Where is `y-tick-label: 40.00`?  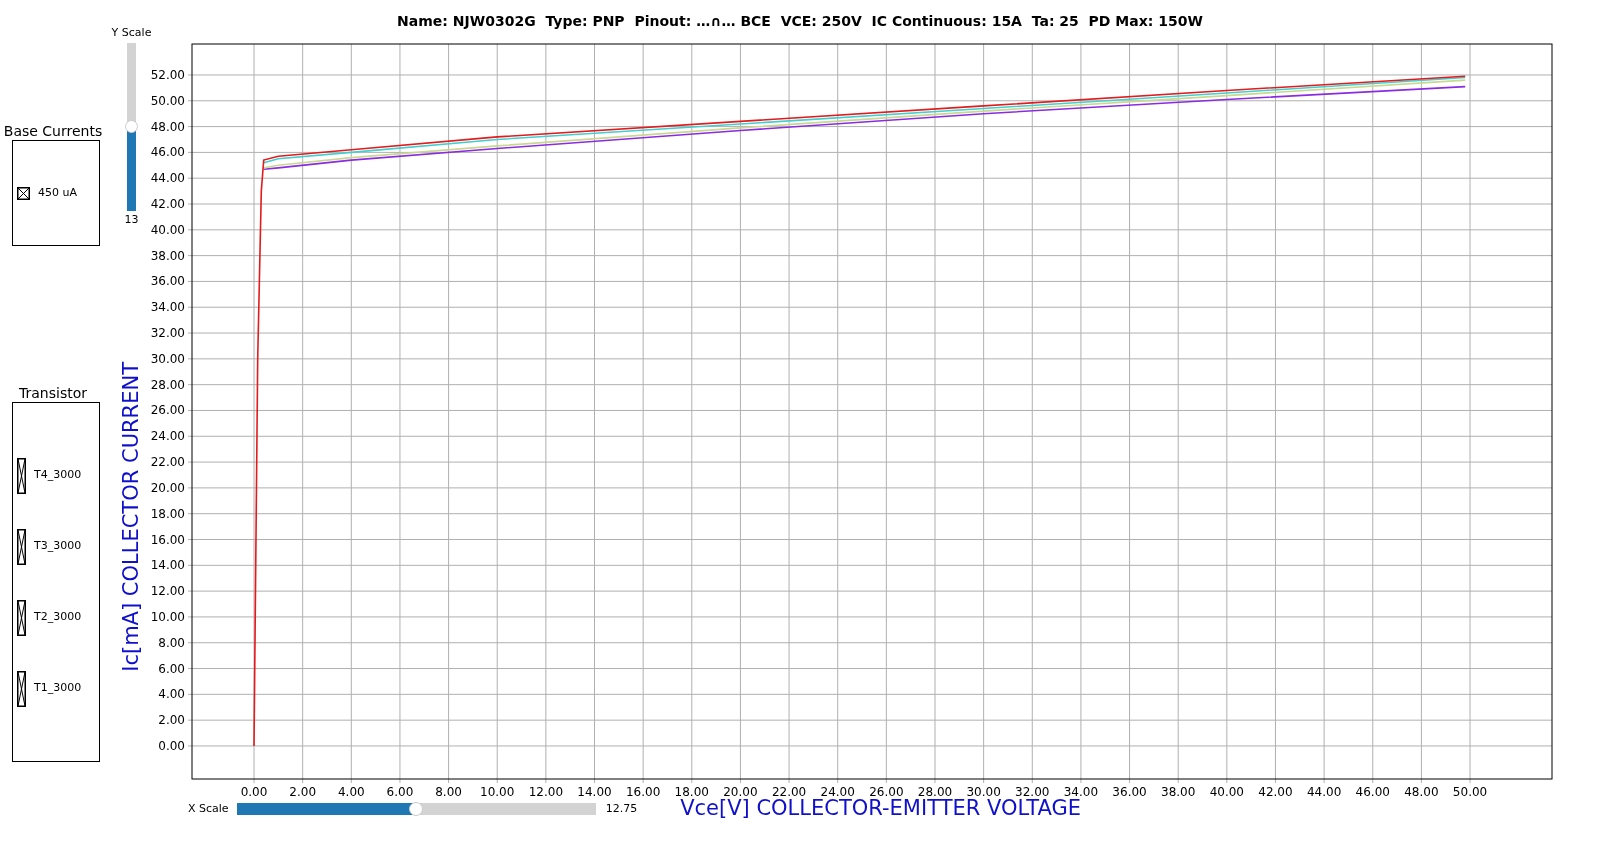
y-tick-label: 40.00 is located at coordinates (167, 229).